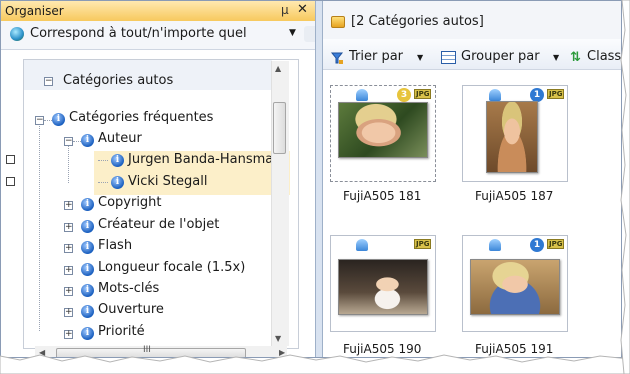 This screenshot has height=374, width=630. I want to click on vertical-scroll-thumb, so click(279, 128).